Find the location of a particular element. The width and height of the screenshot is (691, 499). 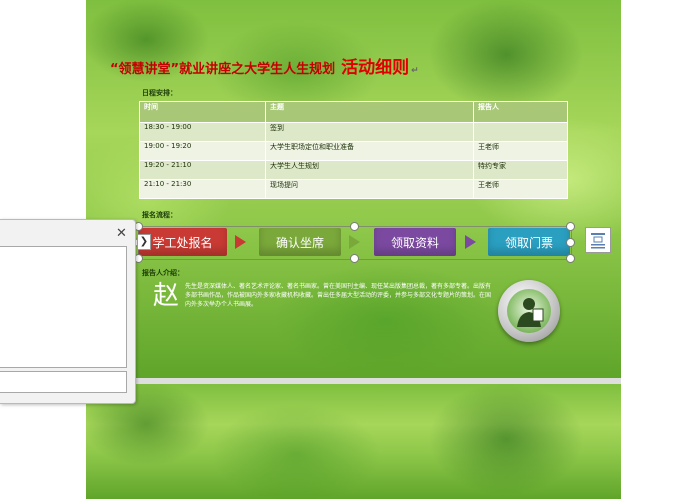

table-row: 18:30 - 19:00 签到 is located at coordinates (353, 132).